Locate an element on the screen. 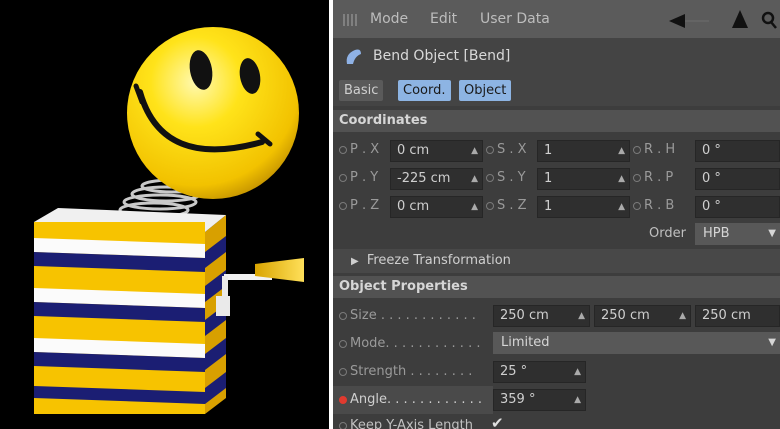 Image resolution: width=780 pixels, height=429 pixels. size-x-field: 250 cm ▲ is located at coordinates (541, 316).